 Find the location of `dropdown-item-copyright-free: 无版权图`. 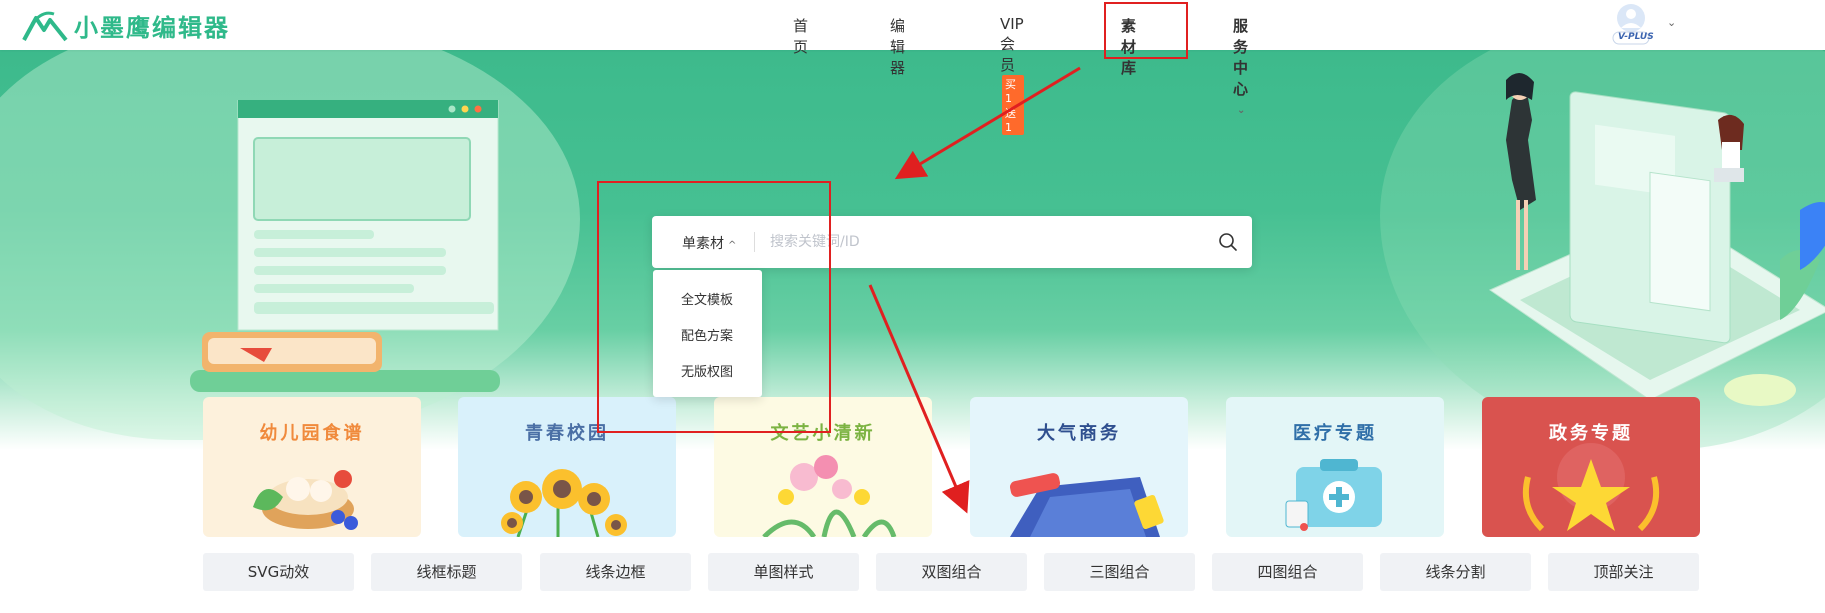

dropdown-item-copyright-free: 无版权图 is located at coordinates (707, 370).